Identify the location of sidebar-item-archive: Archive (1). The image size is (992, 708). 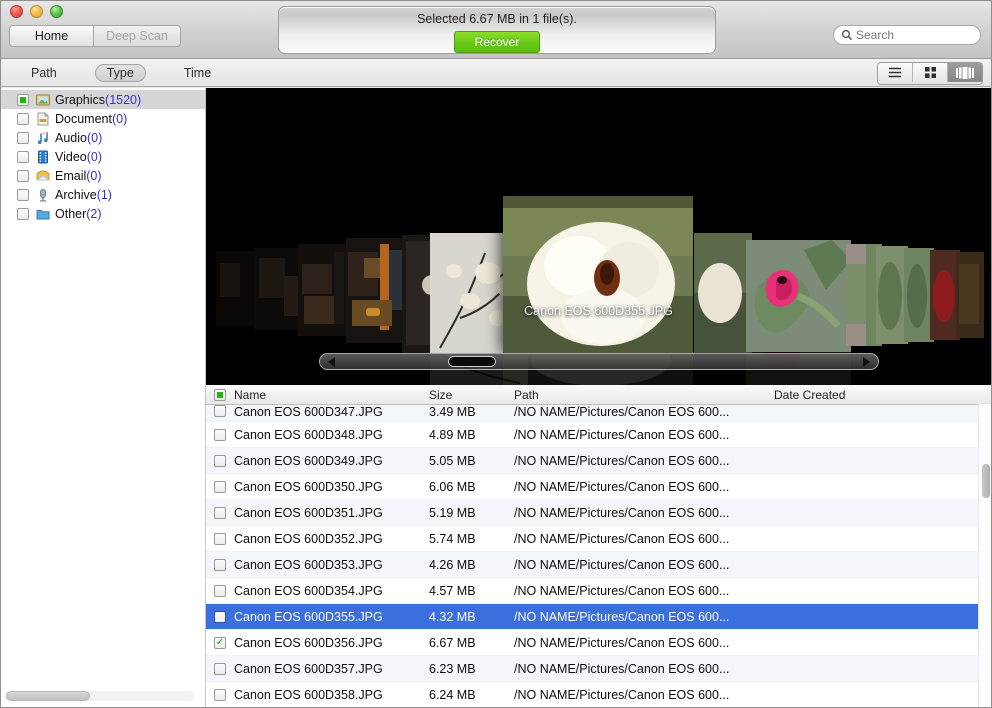
(103, 194).